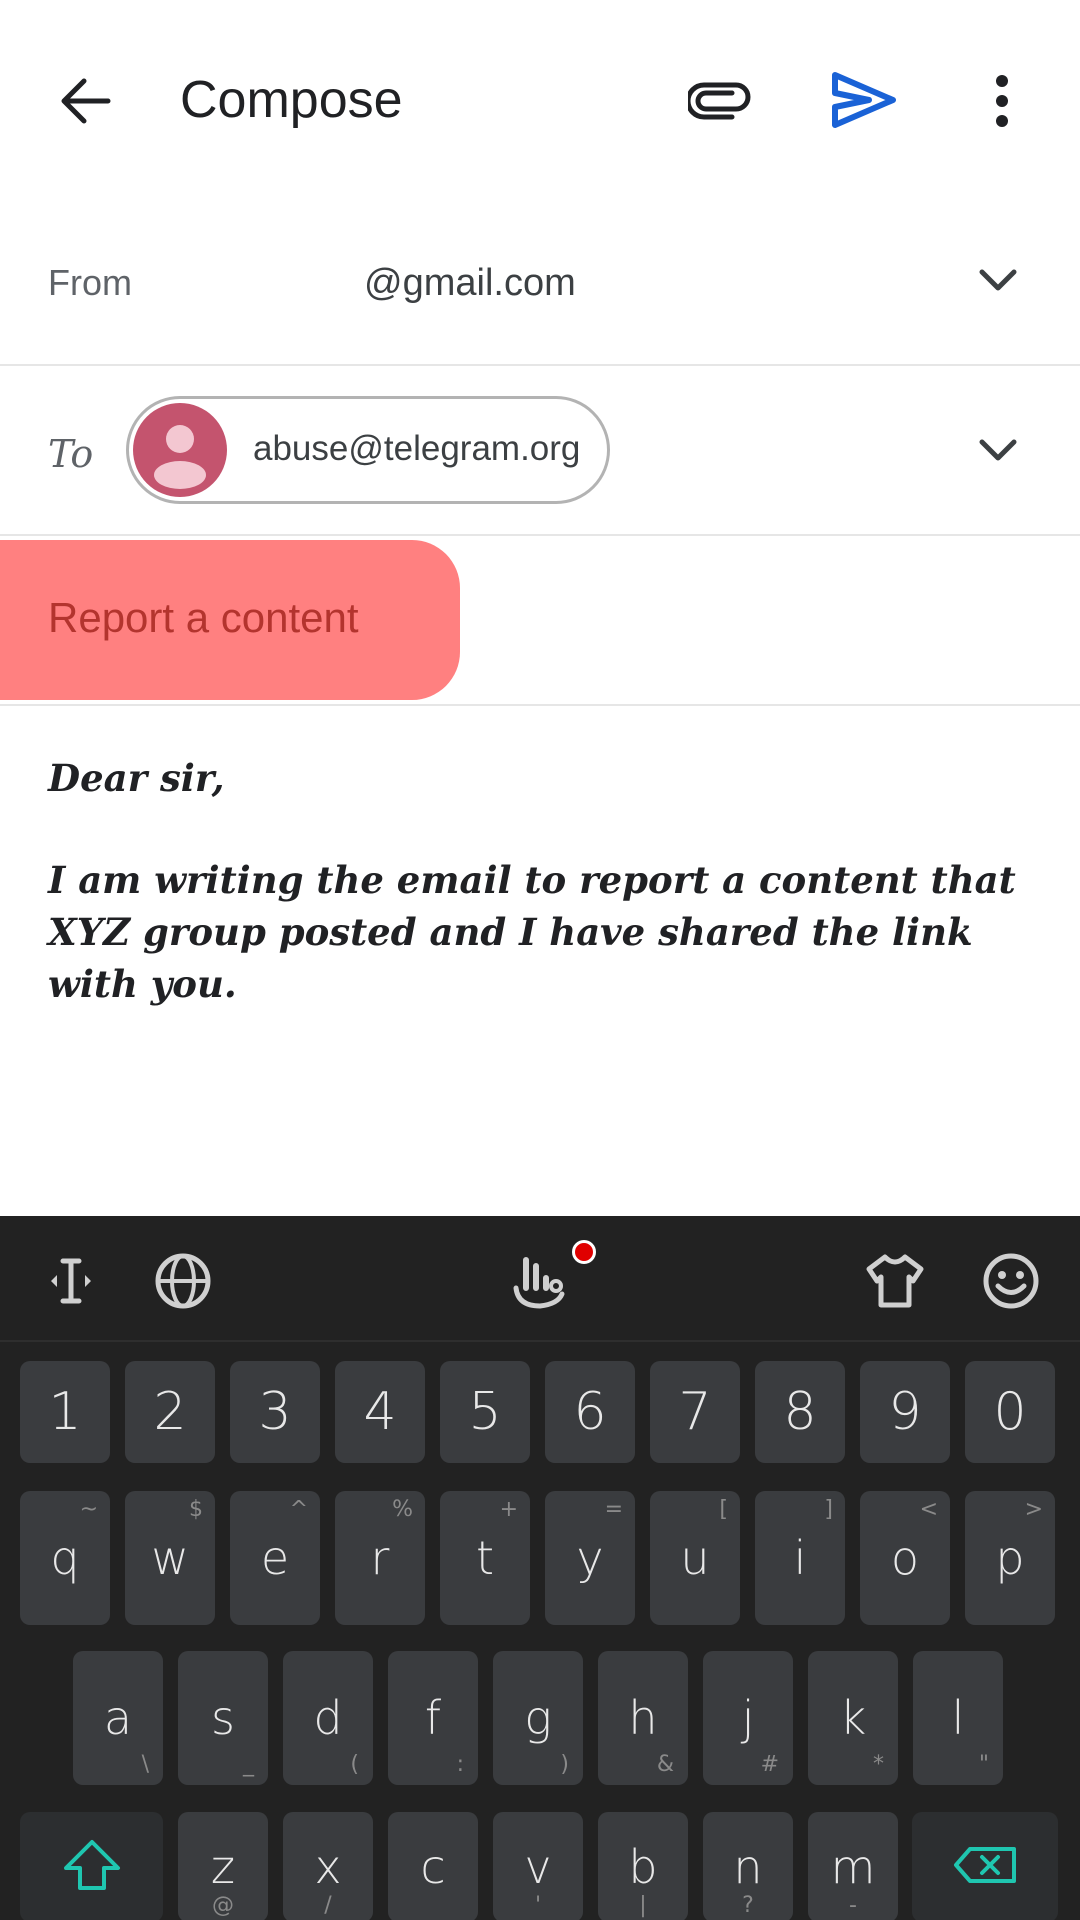  I want to click on text-cursor-icon, so click(71, 1281).